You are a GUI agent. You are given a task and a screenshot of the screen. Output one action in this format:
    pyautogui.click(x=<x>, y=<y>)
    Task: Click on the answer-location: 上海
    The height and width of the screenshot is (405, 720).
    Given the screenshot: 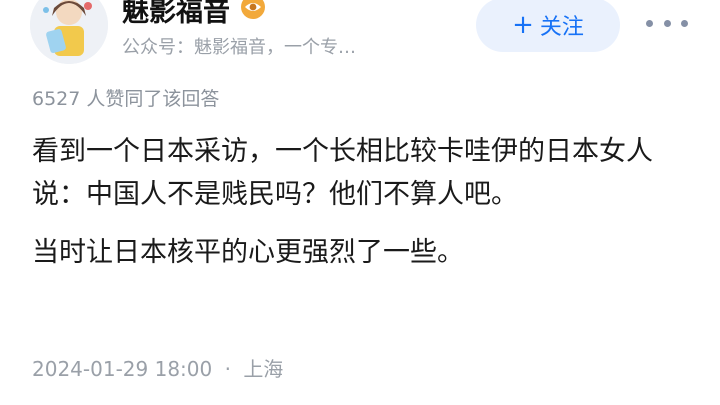 What is the action you would take?
    pyautogui.click(x=263, y=369)
    